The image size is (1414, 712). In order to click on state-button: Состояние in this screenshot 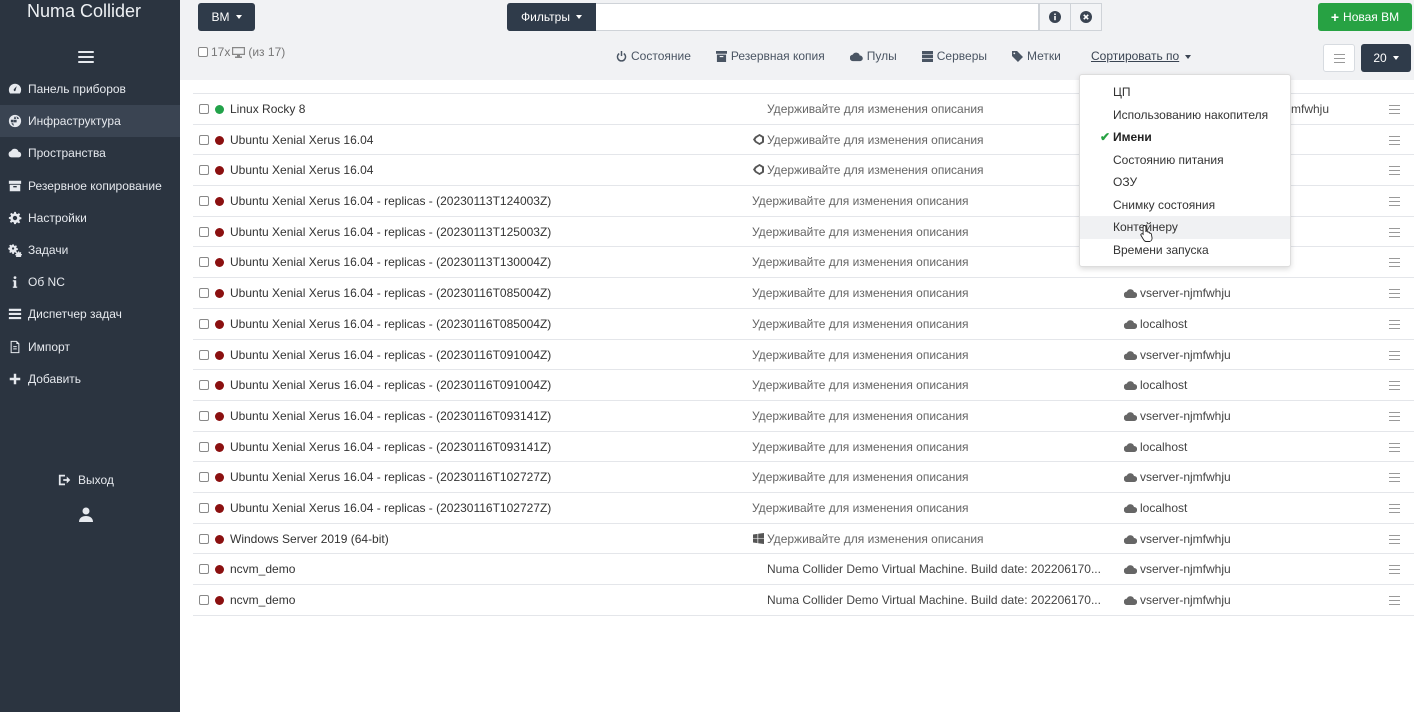, I will do `click(653, 56)`.